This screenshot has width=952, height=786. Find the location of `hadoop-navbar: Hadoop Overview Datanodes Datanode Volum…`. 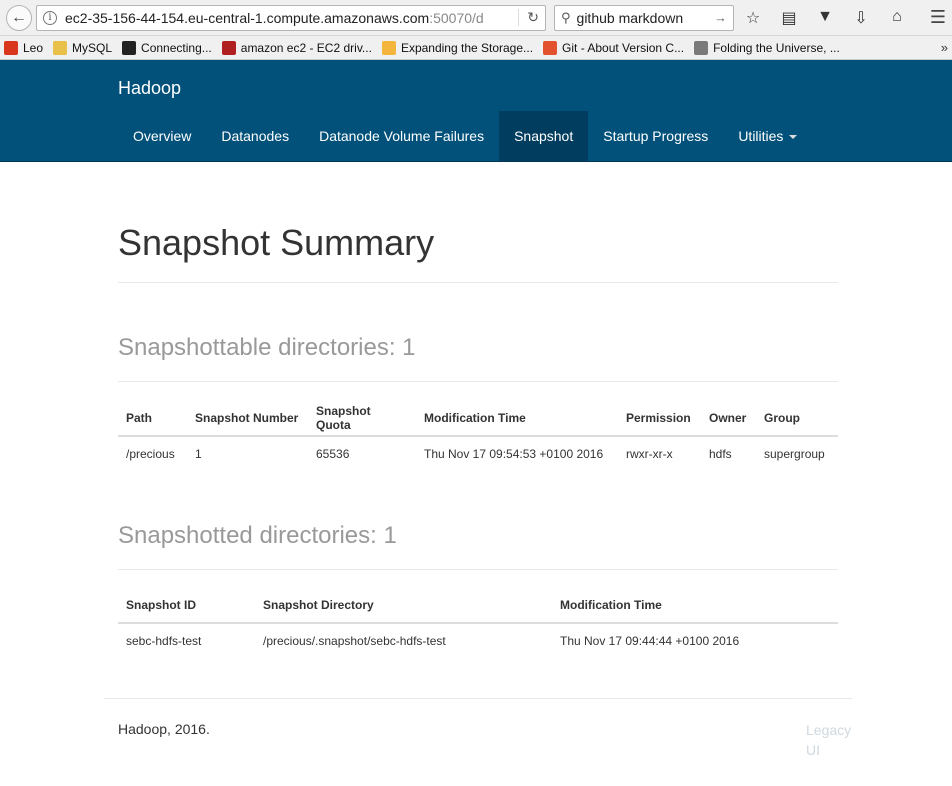

hadoop-navbar: Hadoop Overview Datanodes Datanode Volum… is located at coordinates (476, 111).